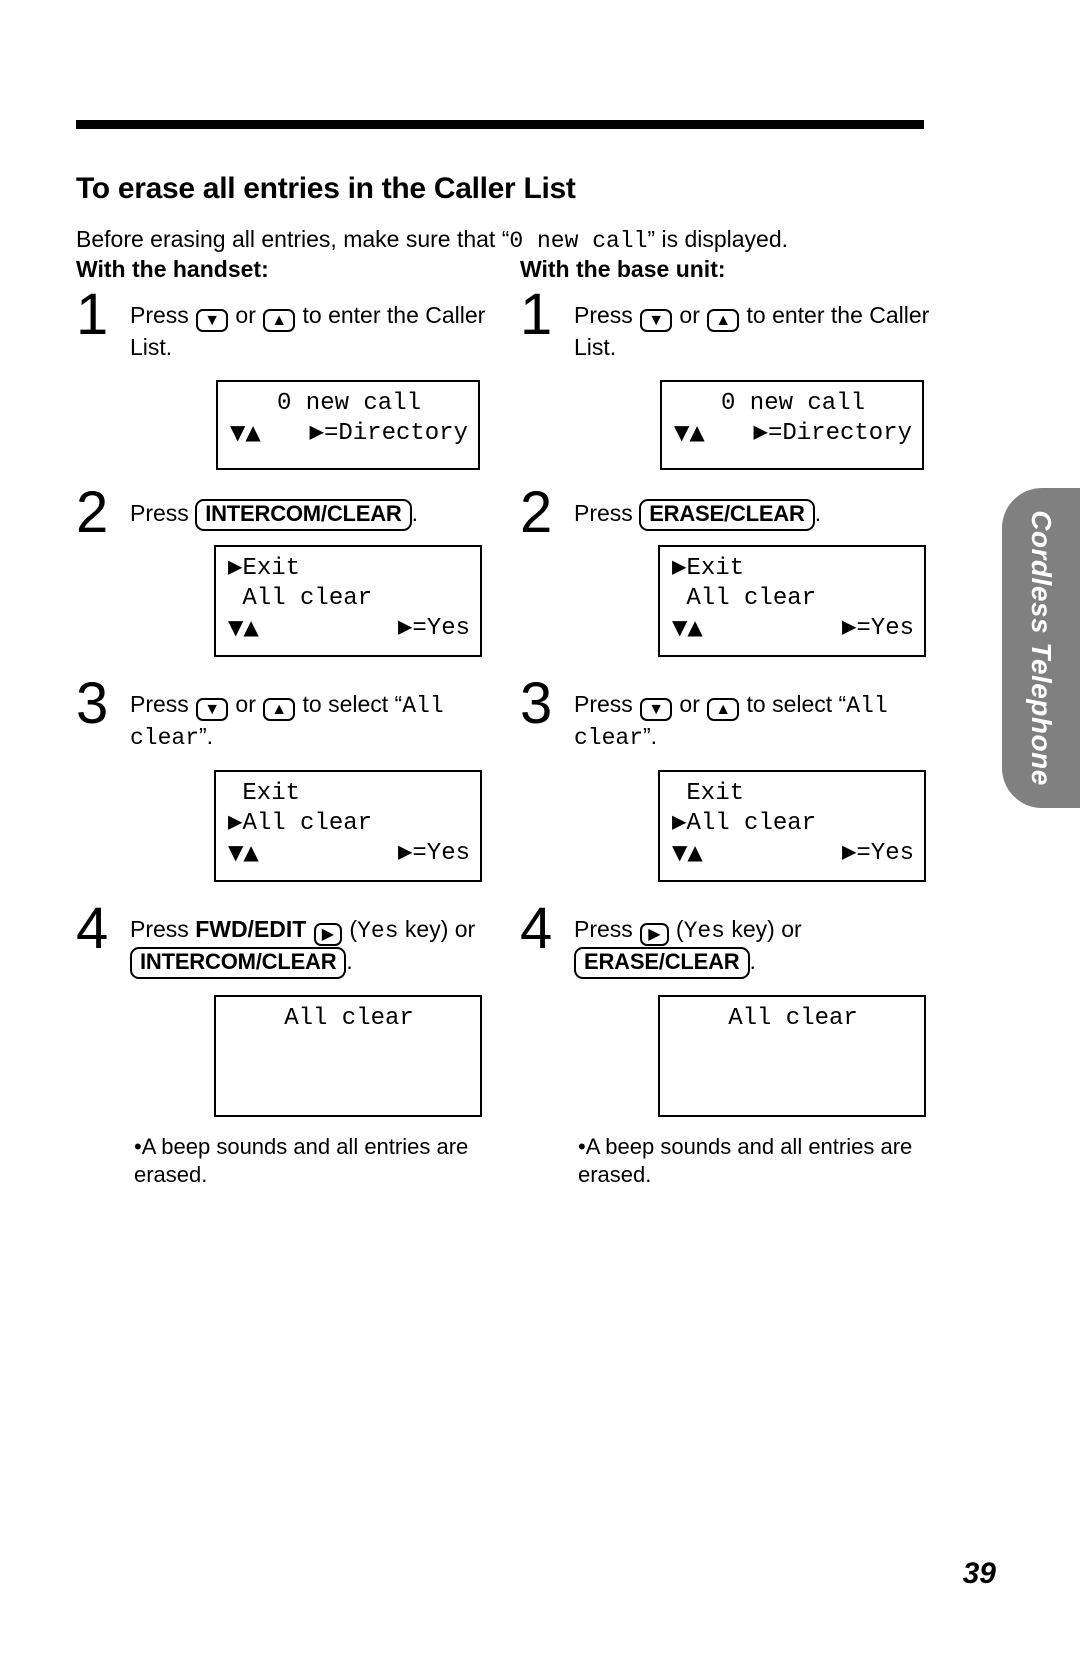  What do you see at coordinates (979, 1573) in the screenshot?
I see `page-number: 39` at bounding box center [979, 1573].